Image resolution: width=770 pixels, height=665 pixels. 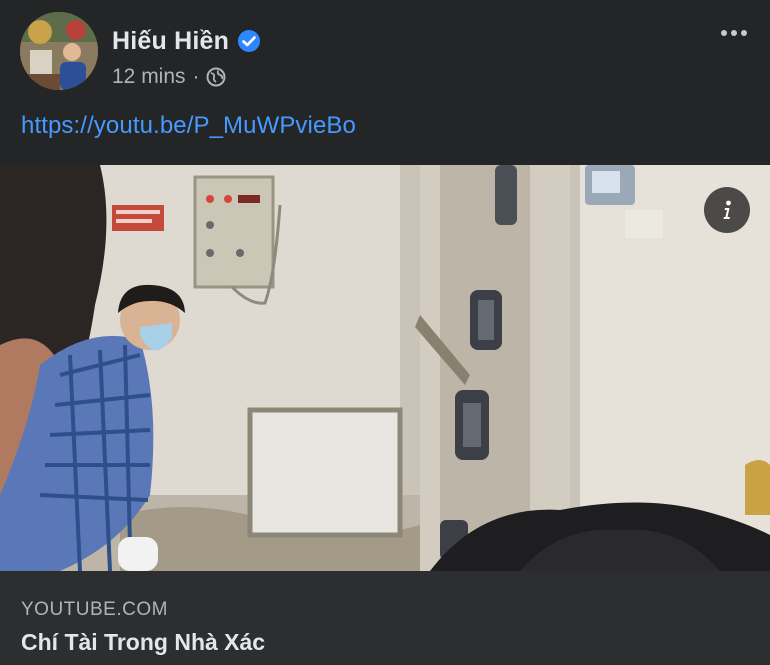 What do you see at coordinates (188, 126) in the screenshot?
I see `post-link: https://youtu.be/P_MuWPvieBo` at bounding box center [188, 126].